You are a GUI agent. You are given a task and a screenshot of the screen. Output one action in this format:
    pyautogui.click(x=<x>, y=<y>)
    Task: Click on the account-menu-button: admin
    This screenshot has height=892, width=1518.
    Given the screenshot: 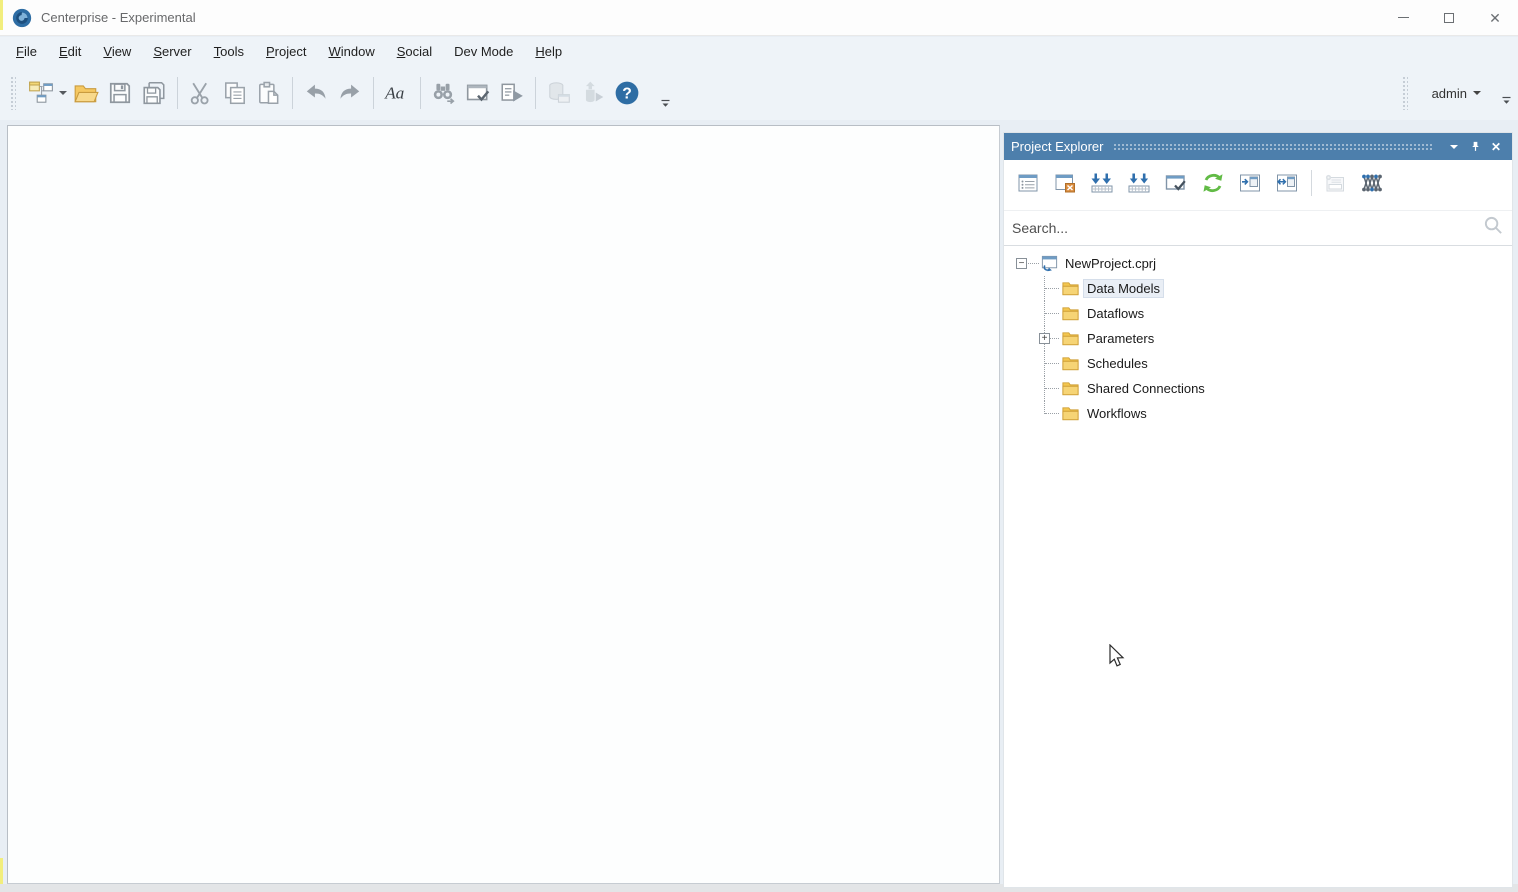 What is the action you would take?
    pyautogui.click(x=1456, y=93)
    